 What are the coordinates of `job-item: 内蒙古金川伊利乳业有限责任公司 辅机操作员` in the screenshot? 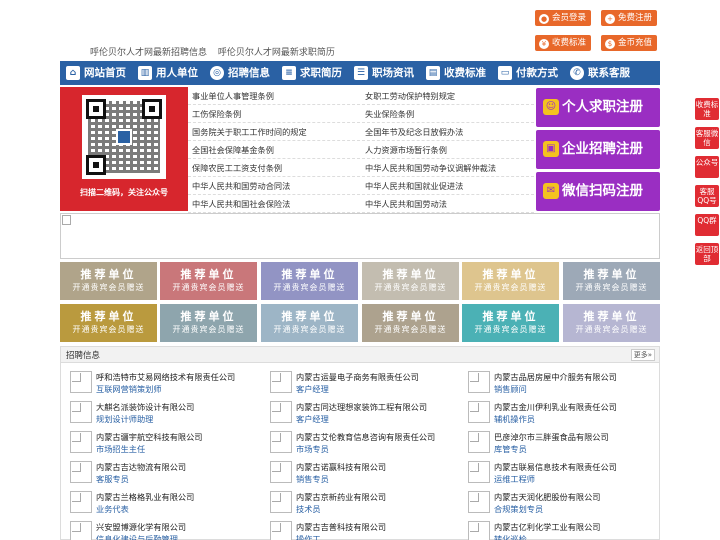 It's located at (560, 414).